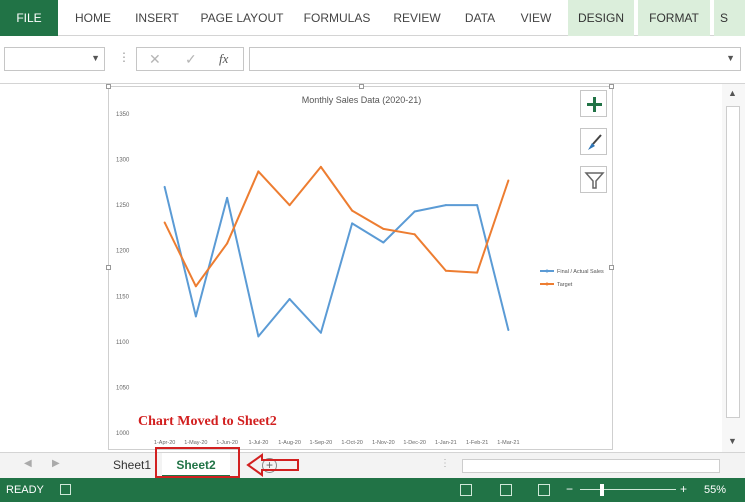 The image size is (745, 502). I want to click on name-box: ▼, so click(54, 59).